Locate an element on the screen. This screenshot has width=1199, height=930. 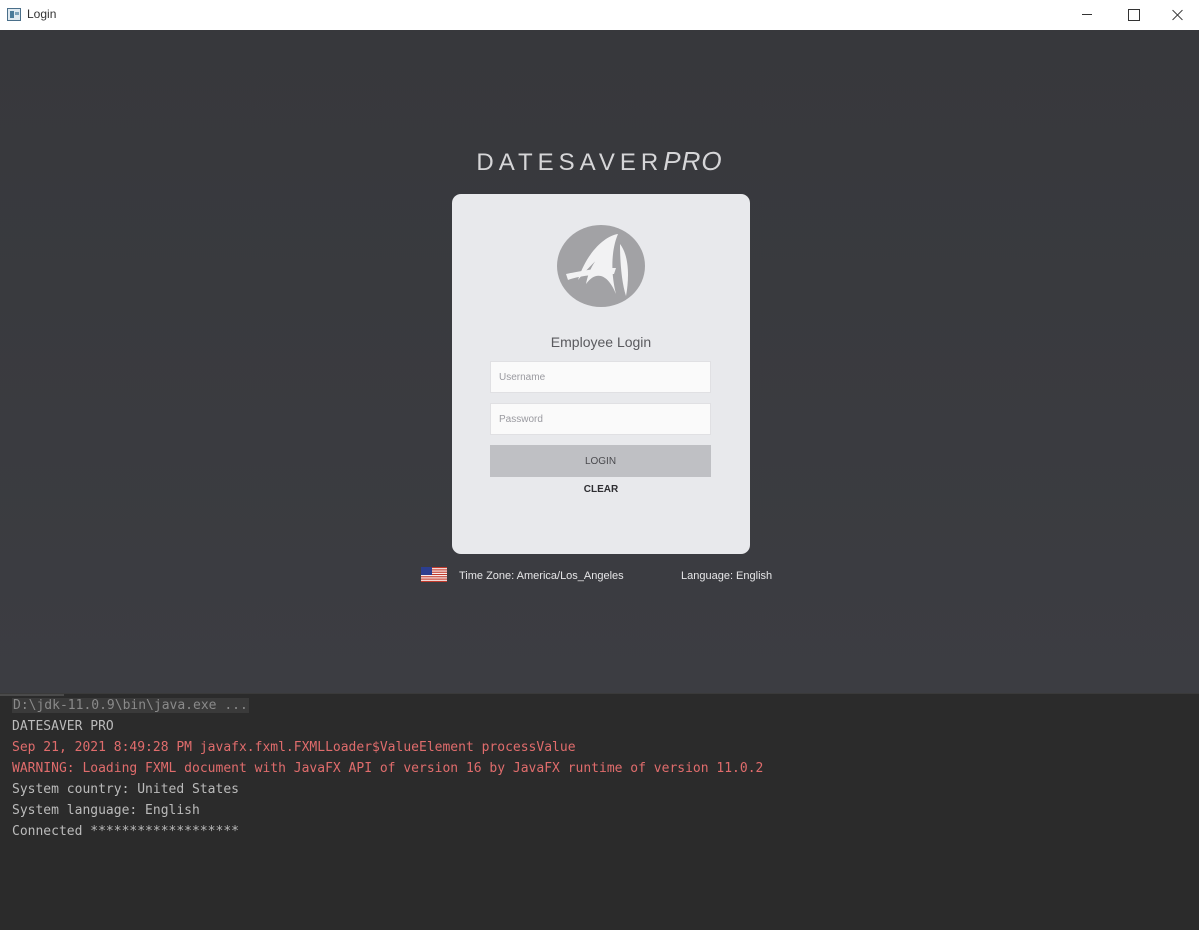
title-bar: Login is located at coordinates (599, 15).